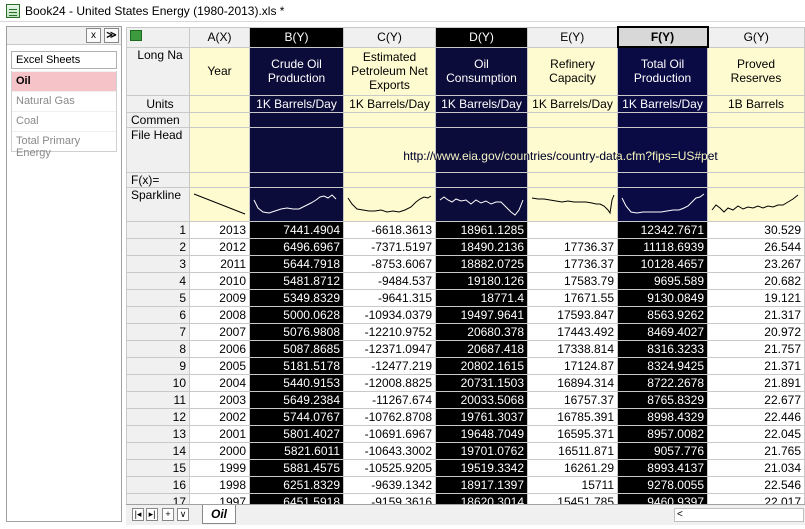  What do you see at coordinates (219, 484) in the screenshot?
I see `cell-year: 1998` at bounding box center [219, 484].